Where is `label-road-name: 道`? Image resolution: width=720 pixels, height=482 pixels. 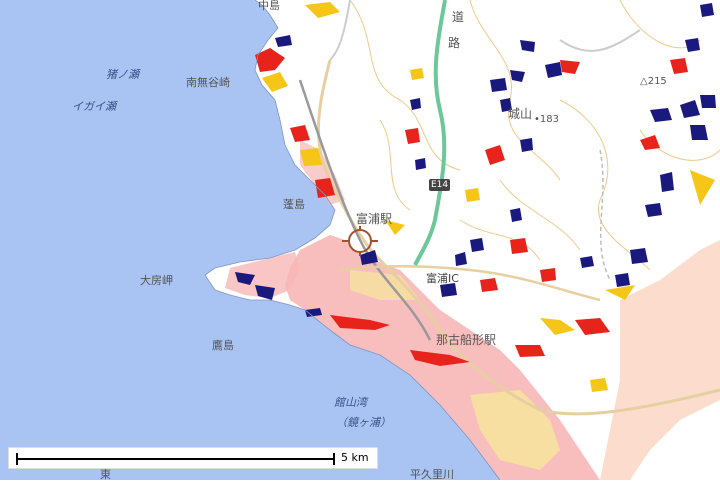 label-road-name: 道 is located at coordinates (458, 17).